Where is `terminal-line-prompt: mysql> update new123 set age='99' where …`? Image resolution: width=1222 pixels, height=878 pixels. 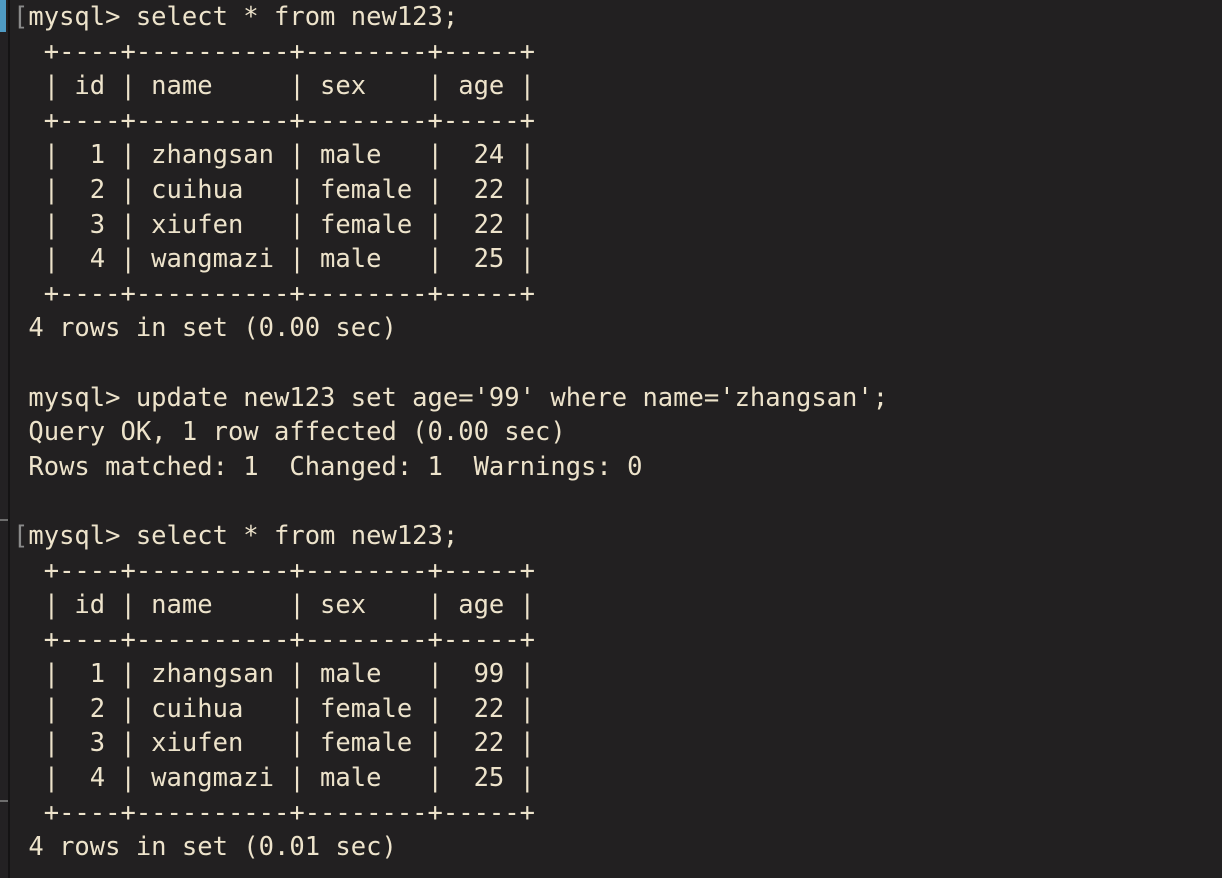
terminal-line-prompt: mysql> update new123 set age='99' where … is located at coordinates (617, 398).